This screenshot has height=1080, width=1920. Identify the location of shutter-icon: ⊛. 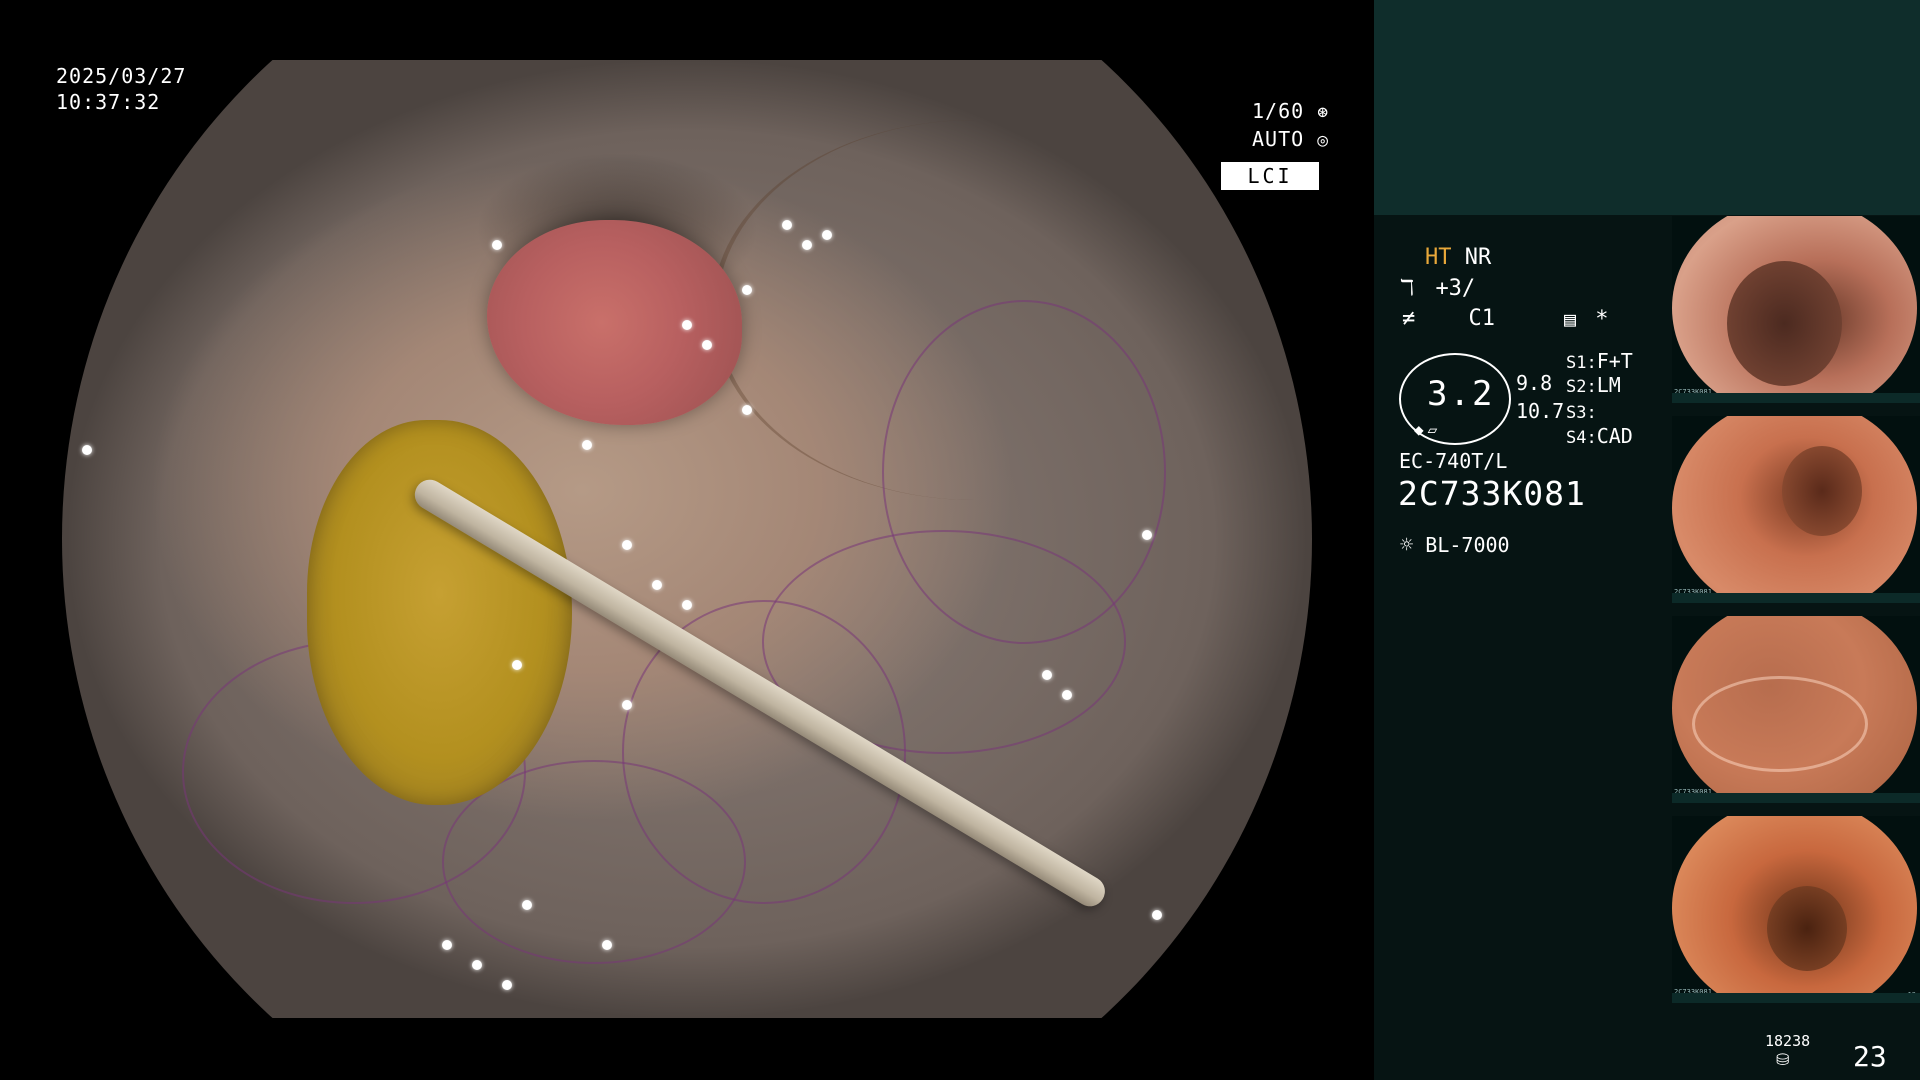
(1323, 112).